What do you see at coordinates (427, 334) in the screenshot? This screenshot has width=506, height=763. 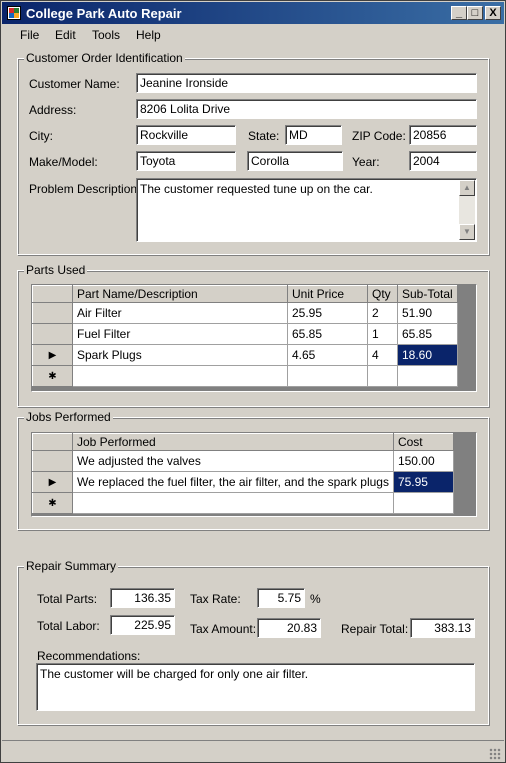 I see `subtotal-cell: 65.85` at bounding box center [427, 334].